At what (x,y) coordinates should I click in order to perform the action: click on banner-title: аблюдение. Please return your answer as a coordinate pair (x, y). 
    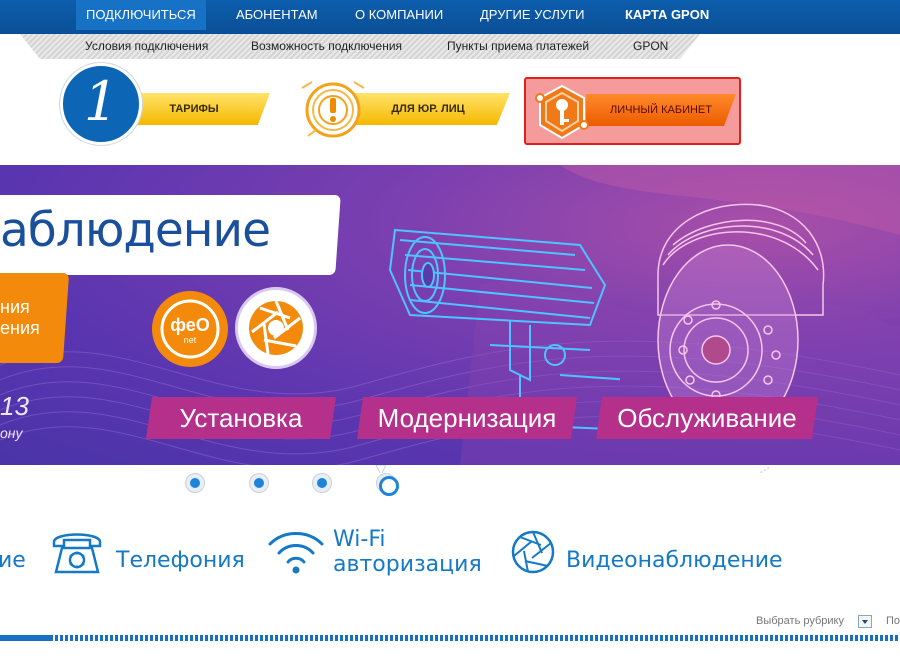
    Looking at the image, I should click on (135, 230).